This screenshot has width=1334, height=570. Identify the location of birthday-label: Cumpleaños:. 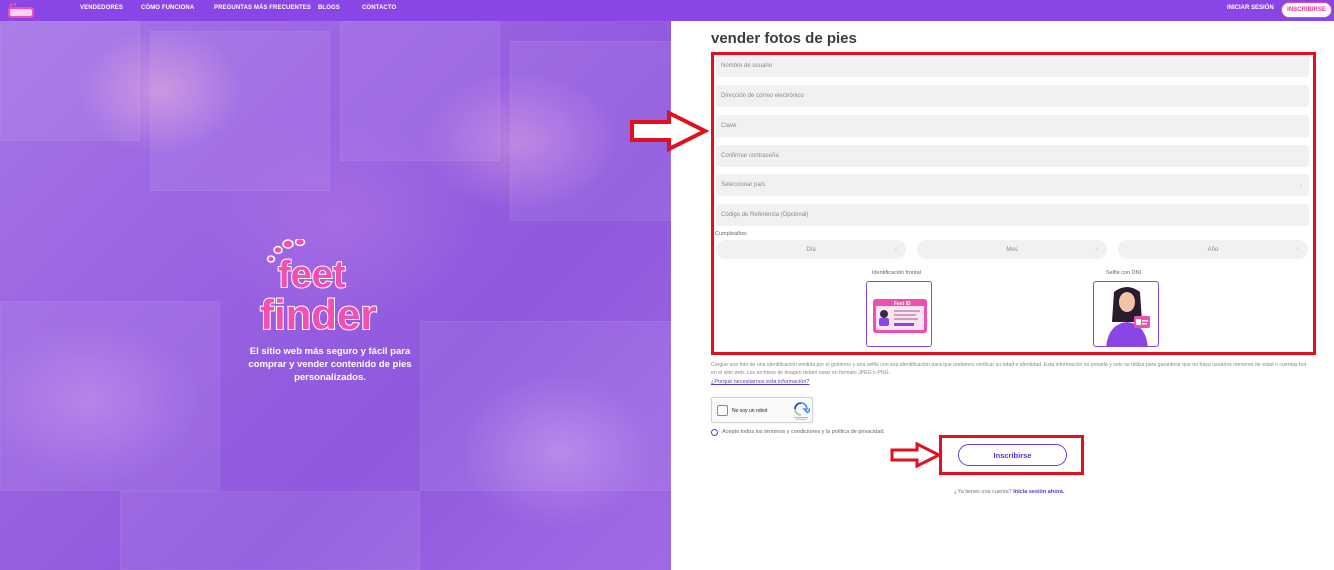
(731, 234).